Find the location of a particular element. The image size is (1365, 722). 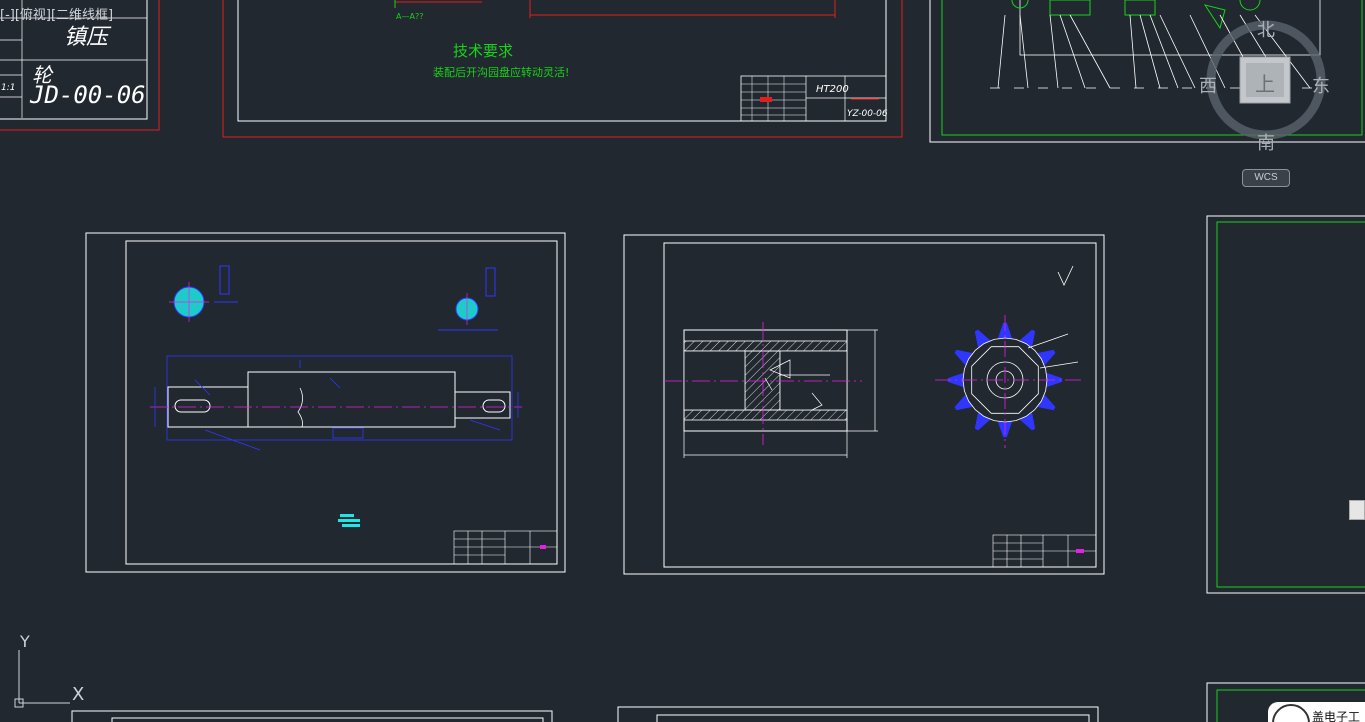

sheet-bottom-center is located at coordinates (858, 714).